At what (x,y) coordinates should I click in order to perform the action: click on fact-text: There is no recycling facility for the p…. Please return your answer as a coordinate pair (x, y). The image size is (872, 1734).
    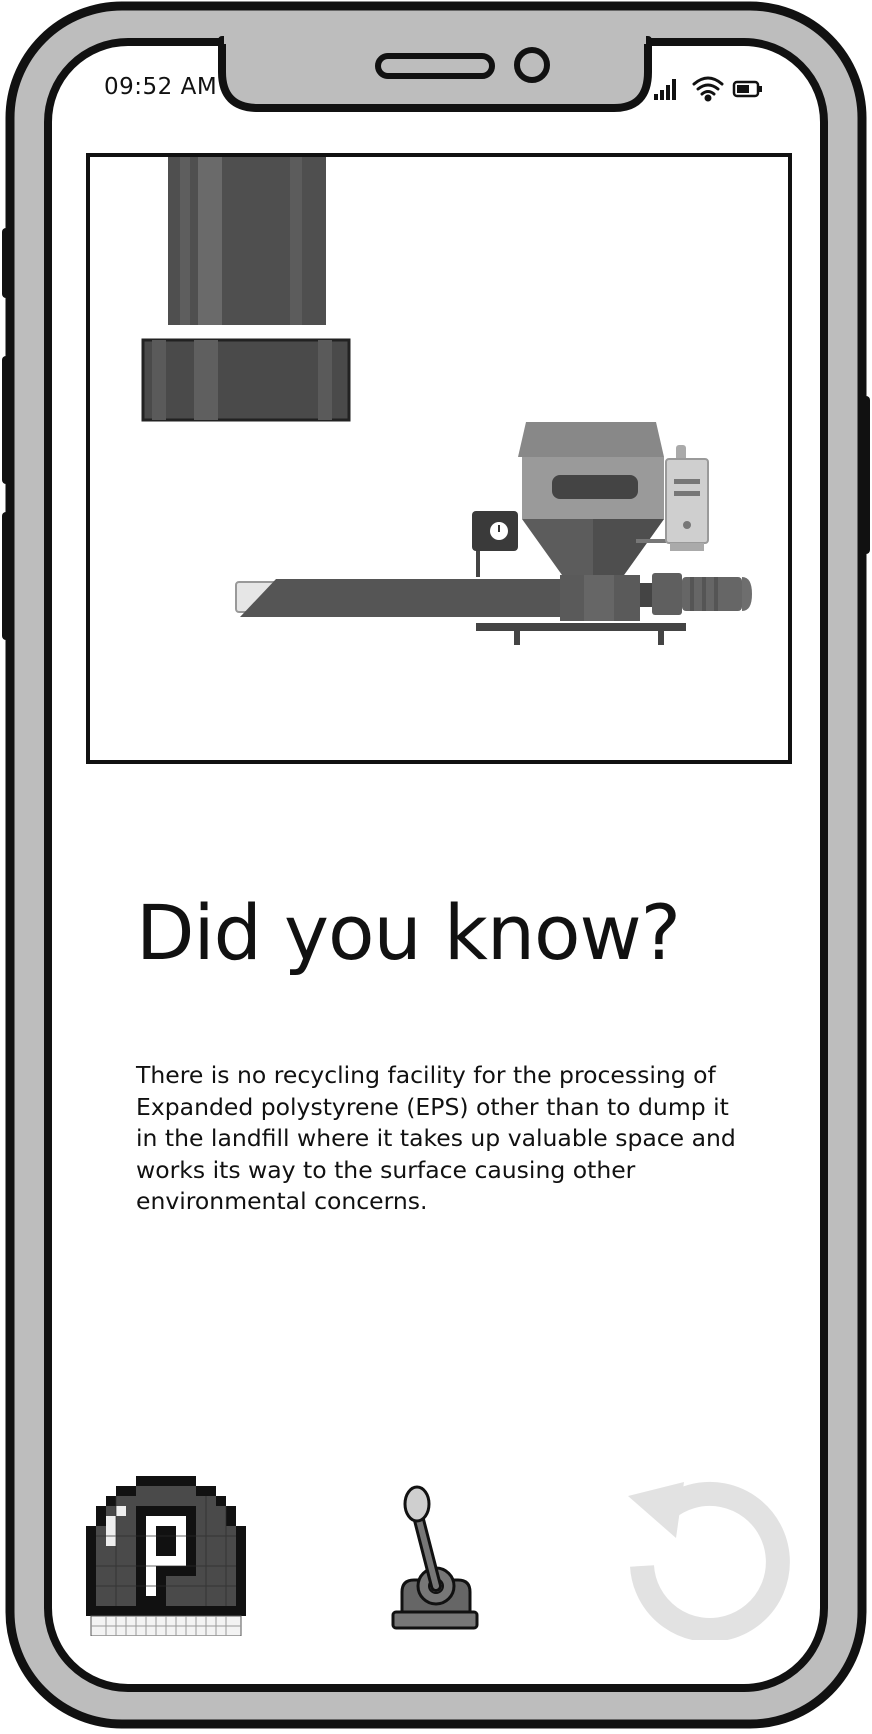
    Looking at the image, I should click on (436, 1138).